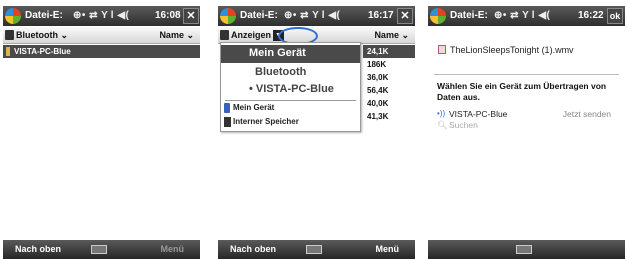  I want to click on menu-item-bluetooth: Bluetooth, so click(280, 72).